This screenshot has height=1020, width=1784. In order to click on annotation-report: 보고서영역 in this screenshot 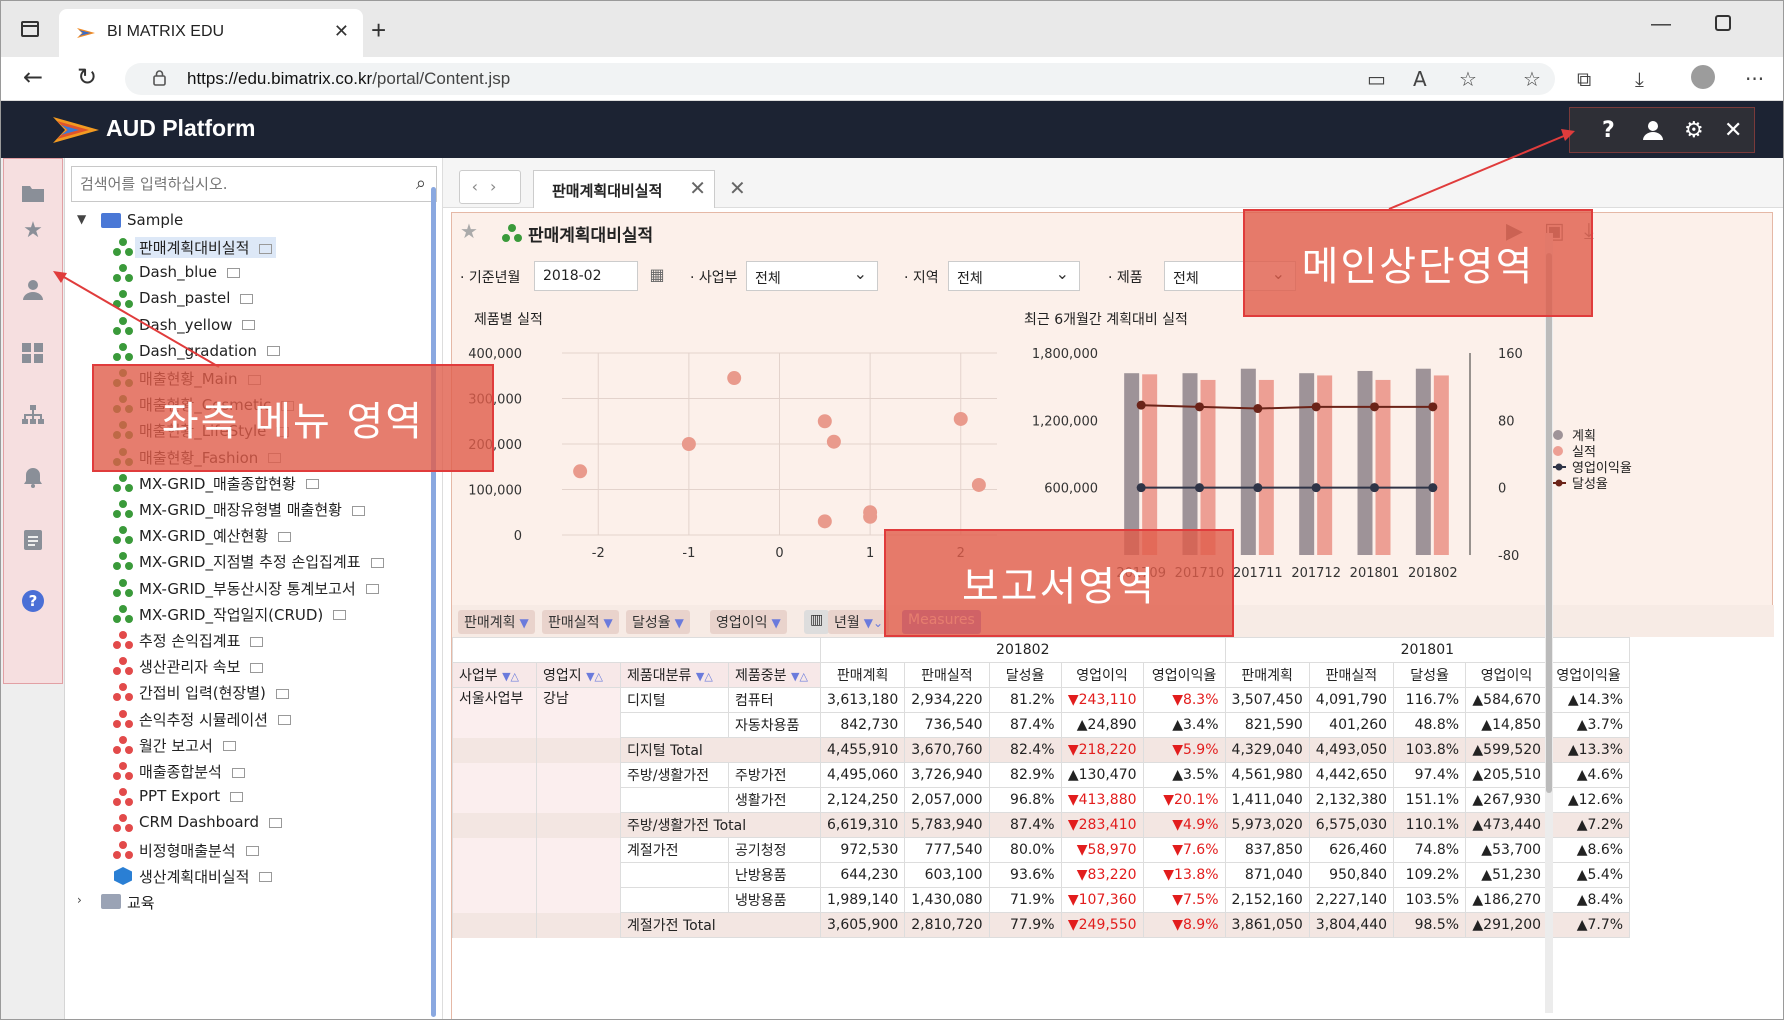, I will do `click(1059, 583)`.